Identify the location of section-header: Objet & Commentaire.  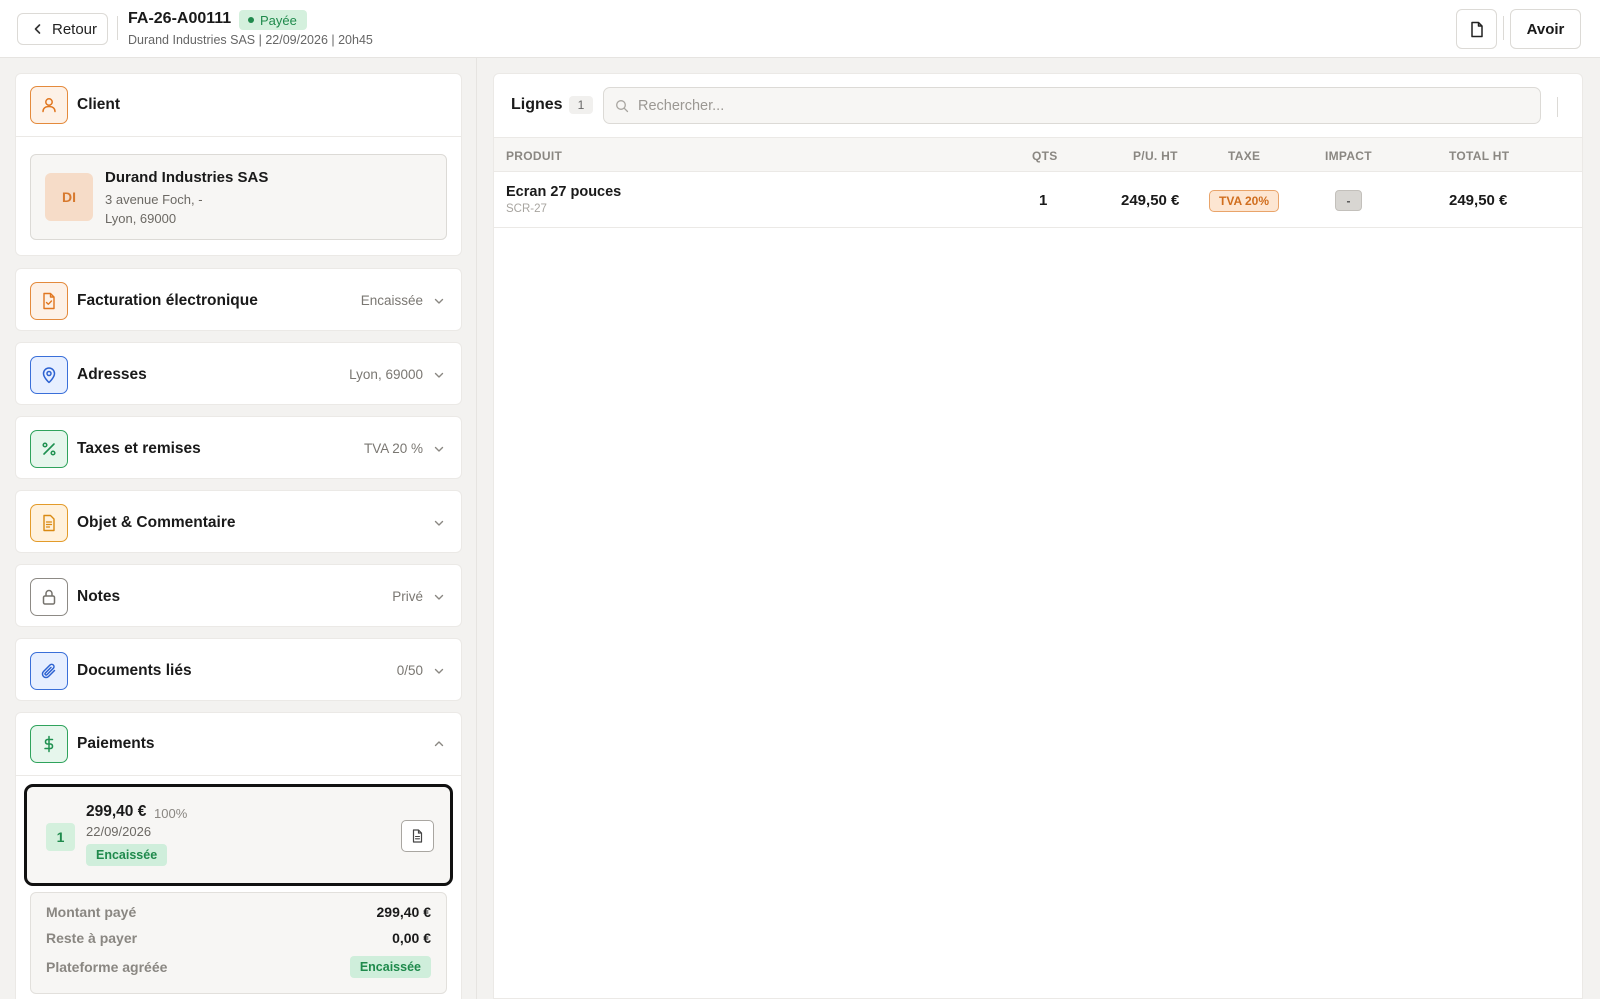
(238, 522).